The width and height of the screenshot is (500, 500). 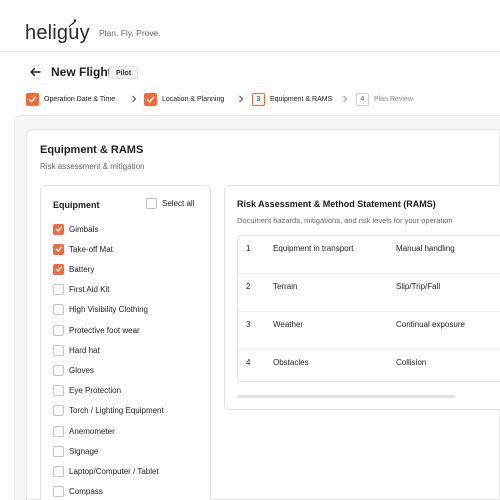 What do you see at coordinates (193, 99) in the screenshot?
I see `step-label: Location & Planning` at bounding box center [193, 99].